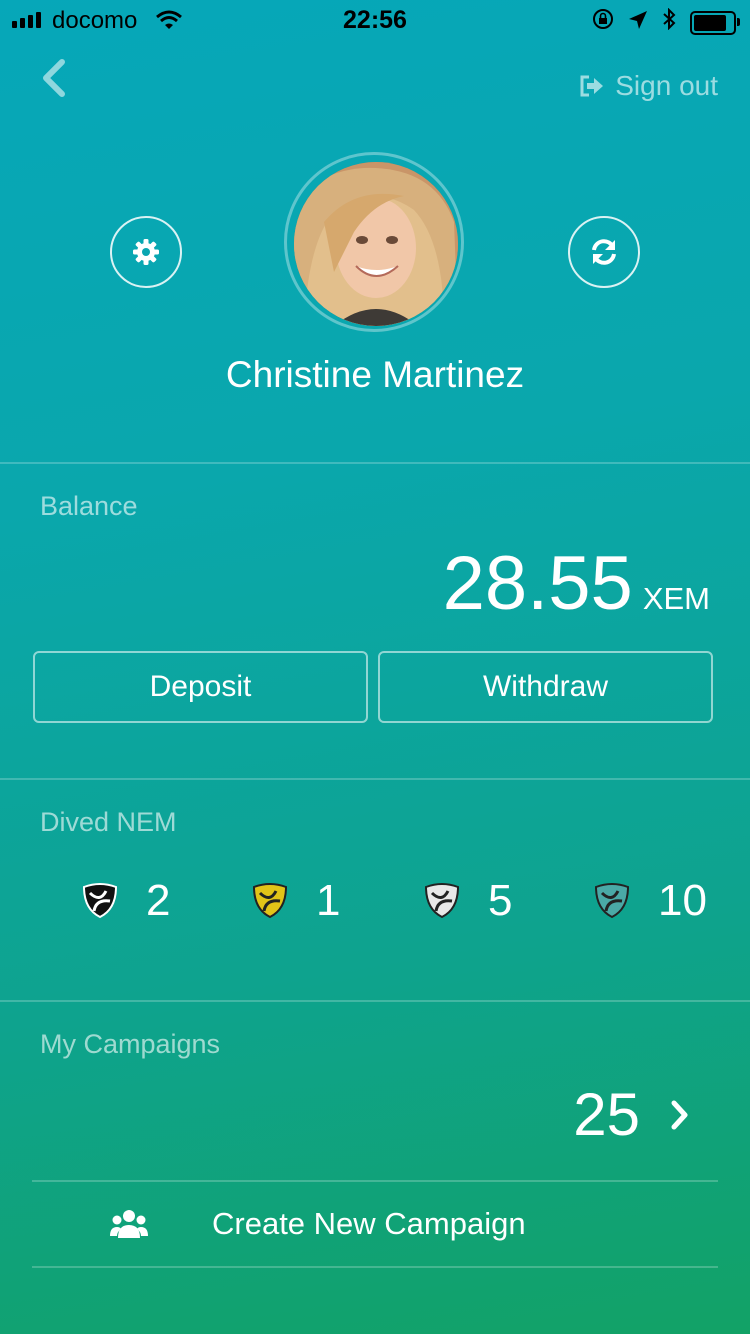 Image resolution: width=750 pixels, height=1334 pixels. Describe the element at coordinates (467, 901) in the screenshot. I see `nem-white-item: 5` at that location.